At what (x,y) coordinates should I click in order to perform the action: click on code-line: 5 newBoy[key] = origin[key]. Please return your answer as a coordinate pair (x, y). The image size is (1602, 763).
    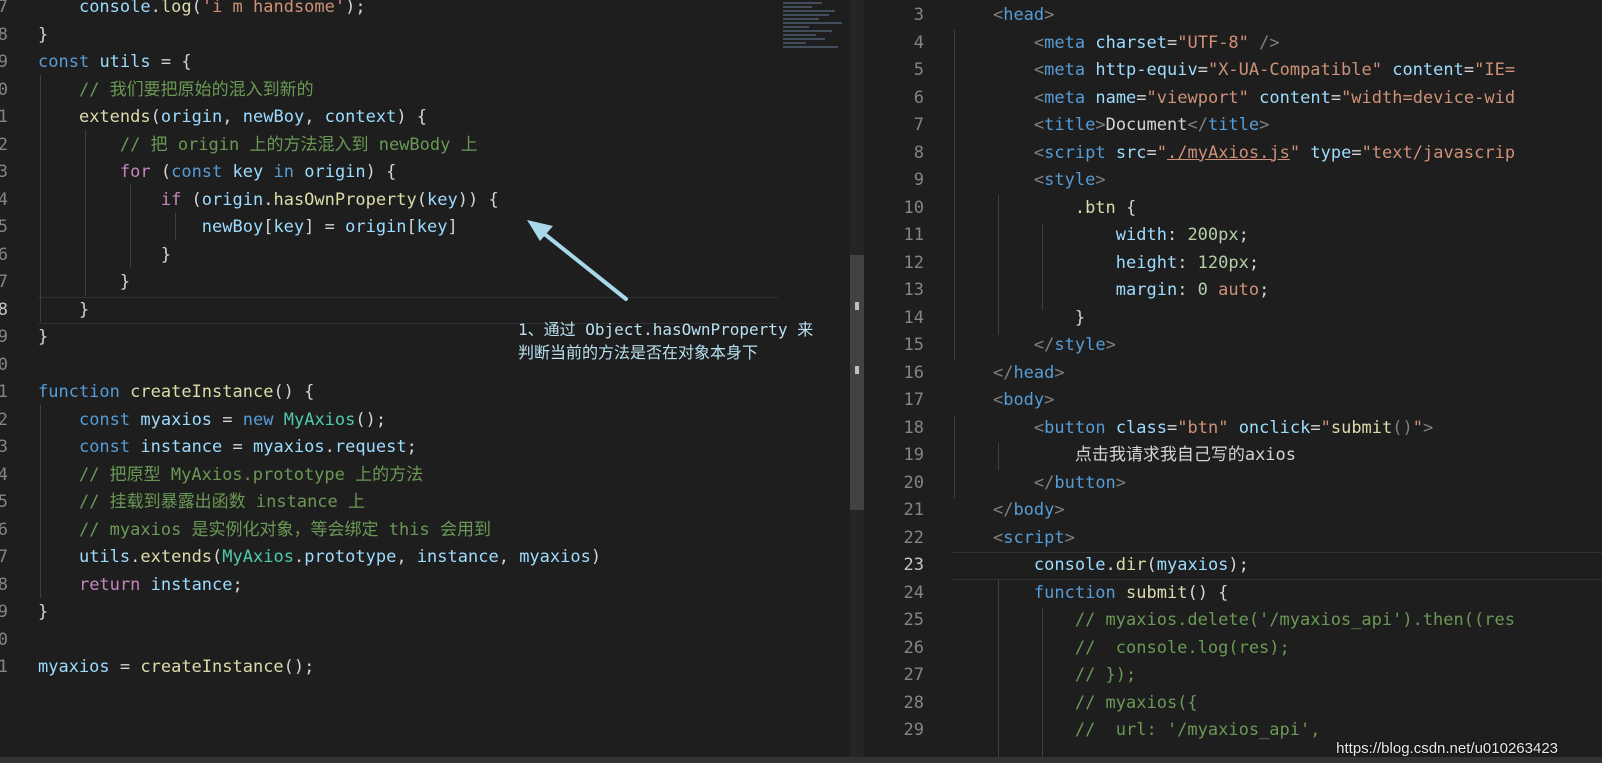
    Looking at the image, I should click on (425, 228).